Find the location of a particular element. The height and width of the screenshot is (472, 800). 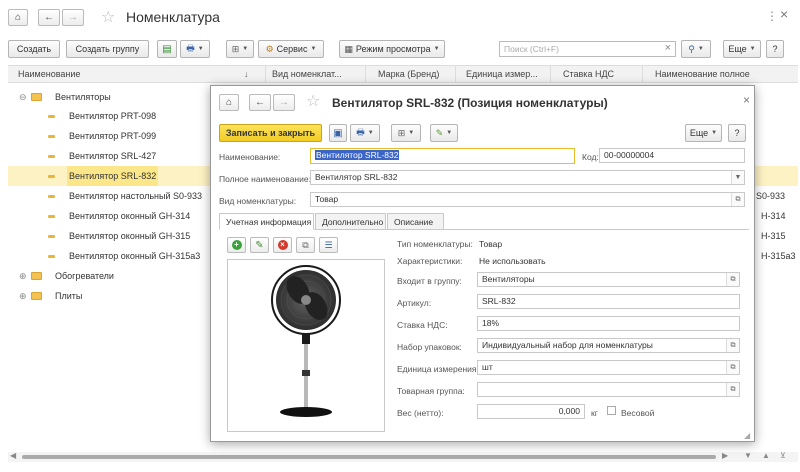

save-close-button: Записать и закрыть is located at coordinates (270, 133).